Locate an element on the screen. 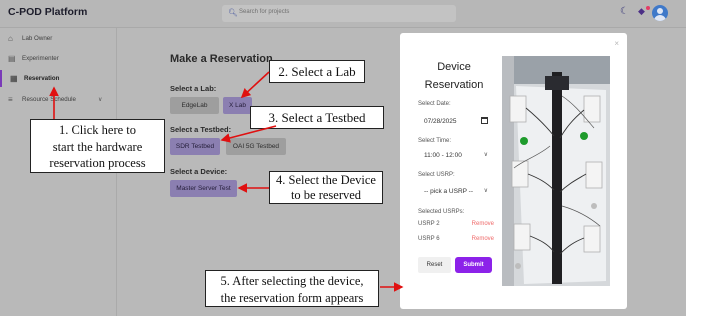 This screenshot has width=702, height=327. annotation-step2: 2. Select a Lab is located at coordinates (317, 71).